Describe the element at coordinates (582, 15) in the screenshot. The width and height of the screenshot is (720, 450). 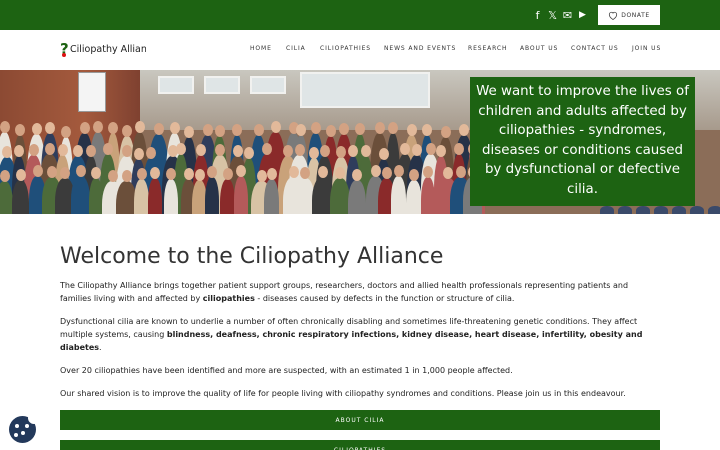
I see `youtube-icon: ▶` at that location.